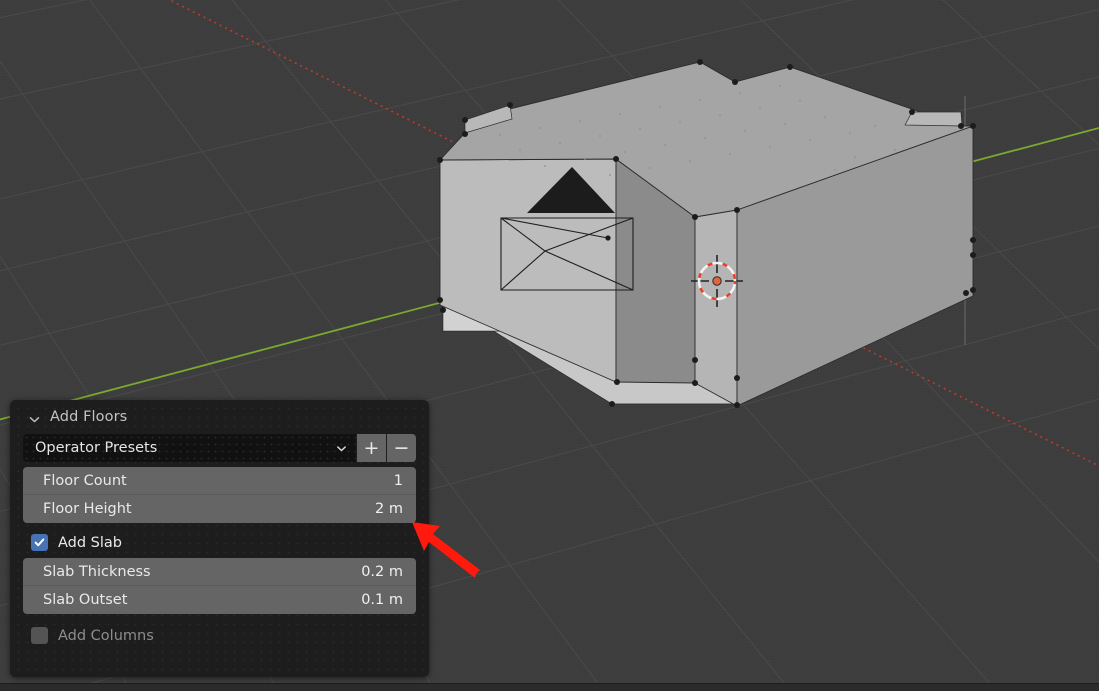 The height and width of the screenshot is (691, 1099). What do you see at coordinates (219, 481) in the screenshot?
I see `floor-count-field: Floor Count 1` at bounding box center [219, 481].